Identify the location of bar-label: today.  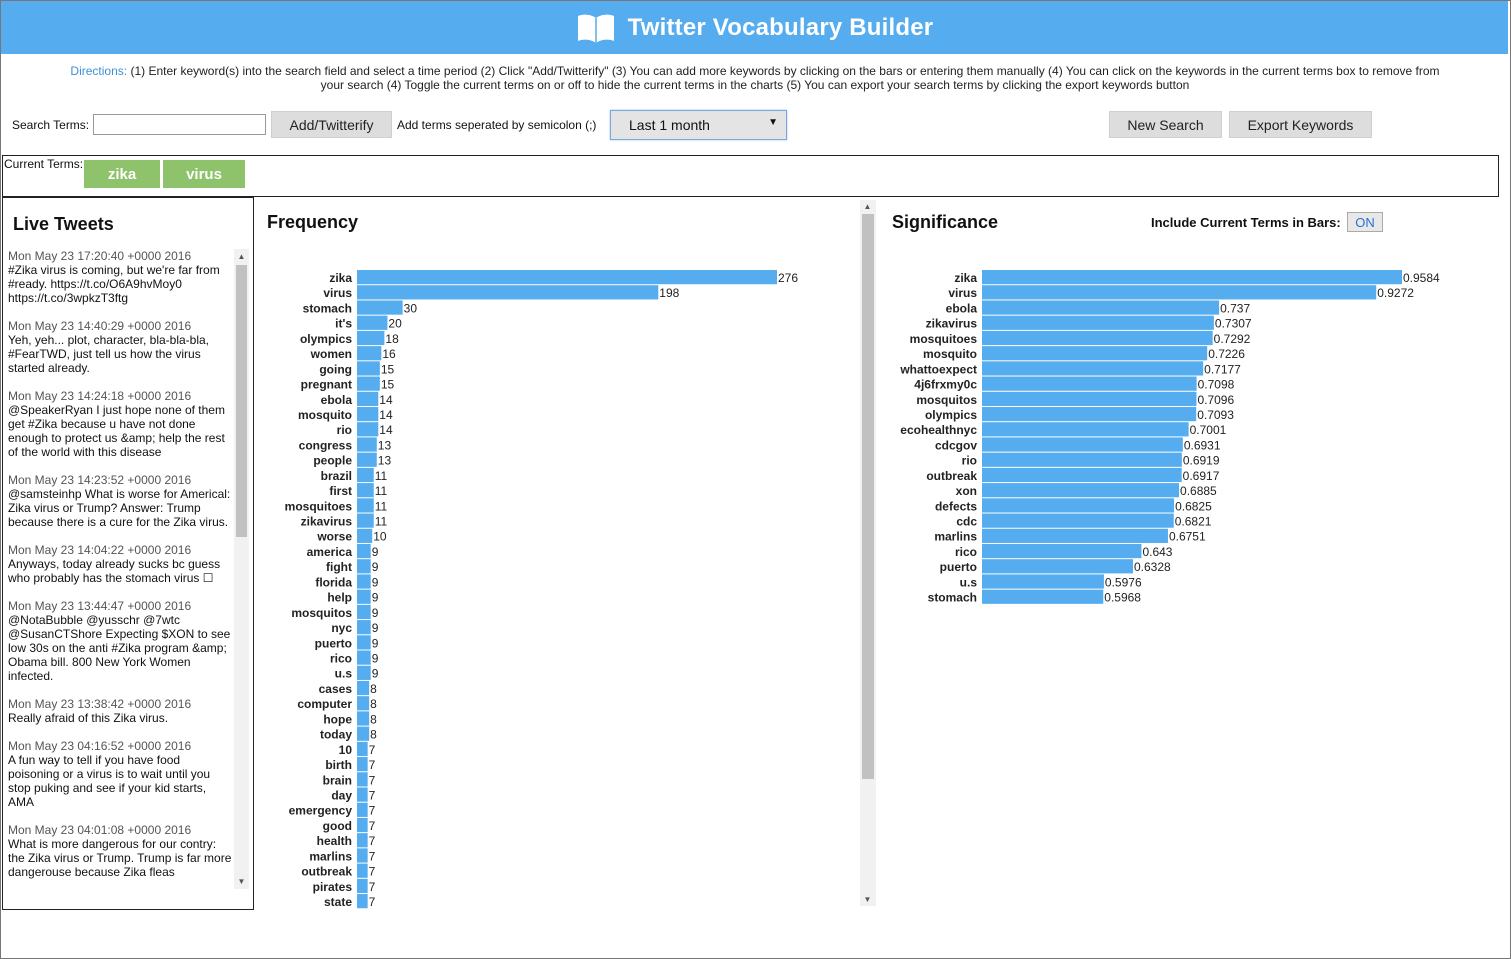
(336, 735).